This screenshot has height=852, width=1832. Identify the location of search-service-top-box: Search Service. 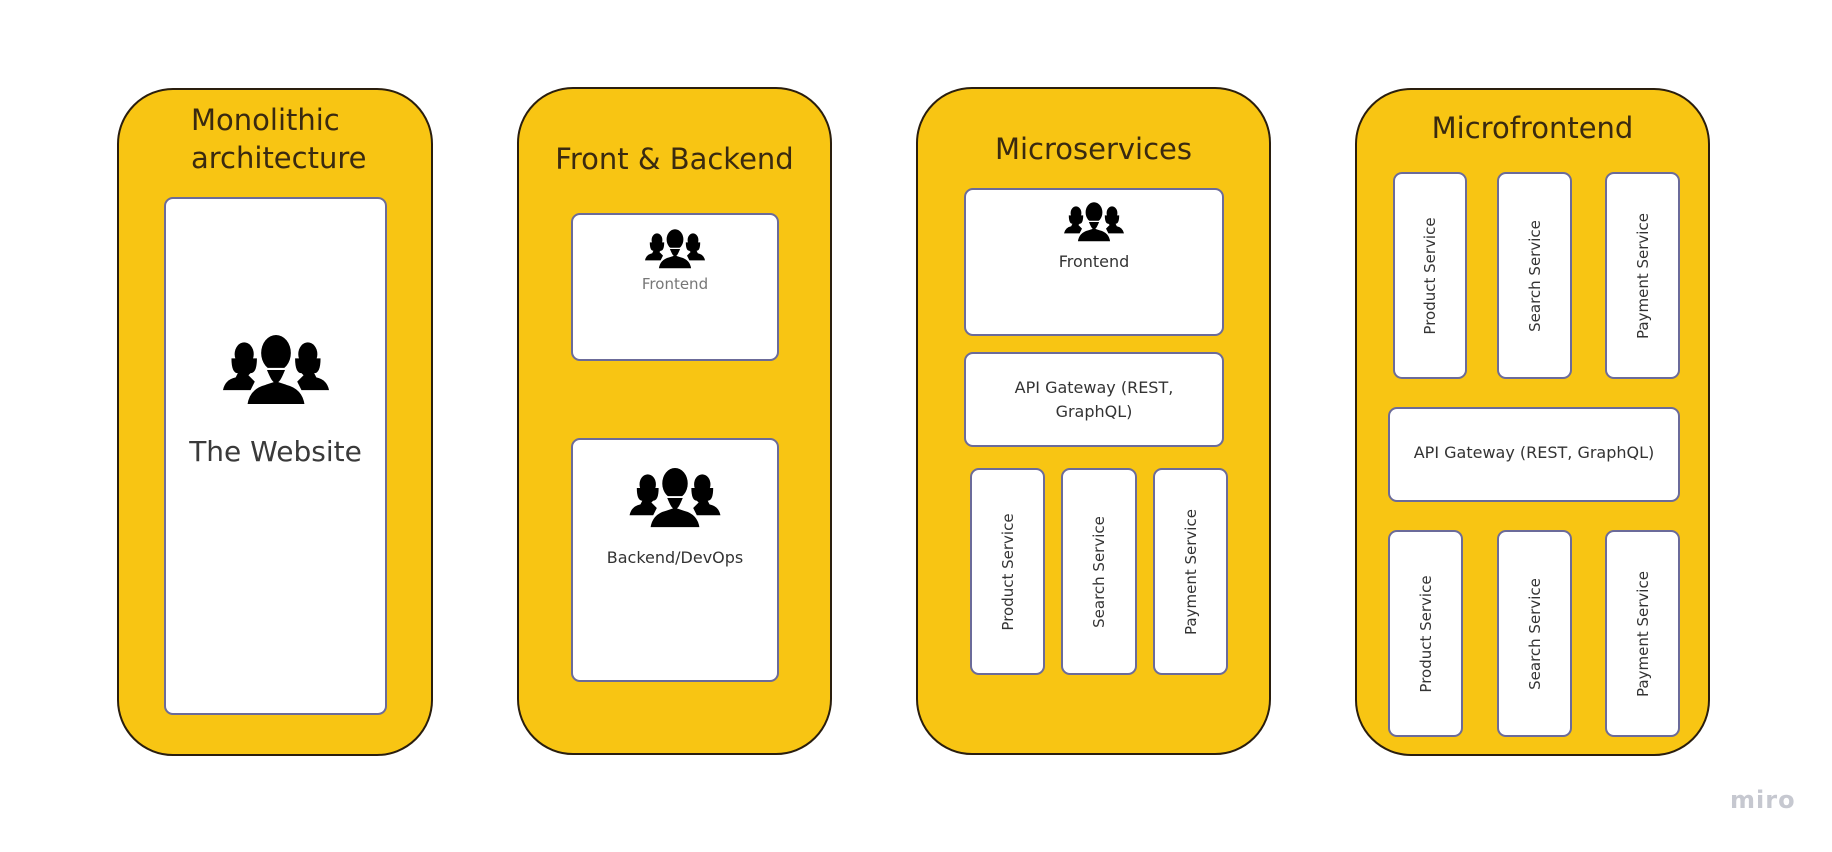
(1534, 275).